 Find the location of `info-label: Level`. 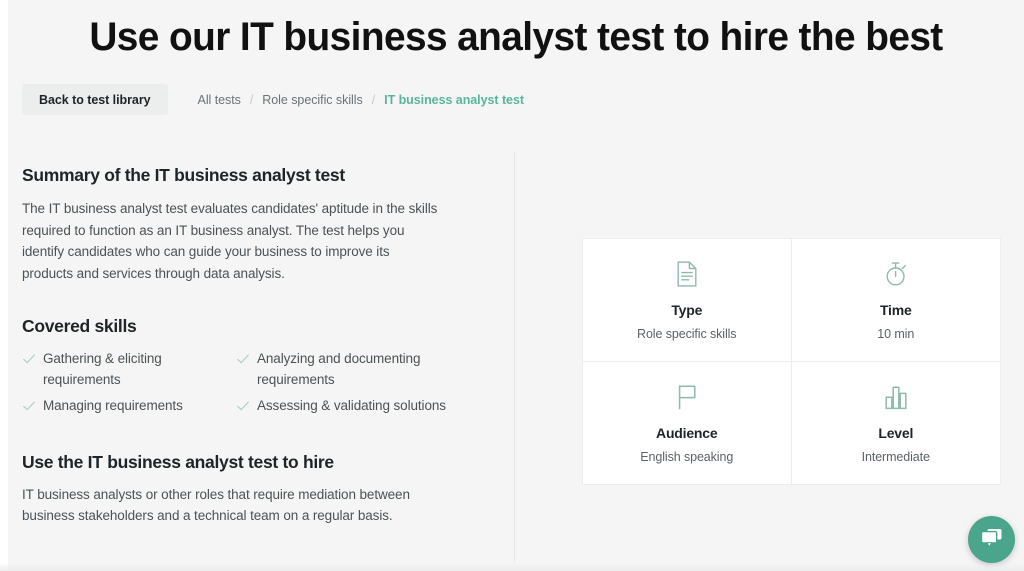

info-label: Level is located at coordinates (896, 432).